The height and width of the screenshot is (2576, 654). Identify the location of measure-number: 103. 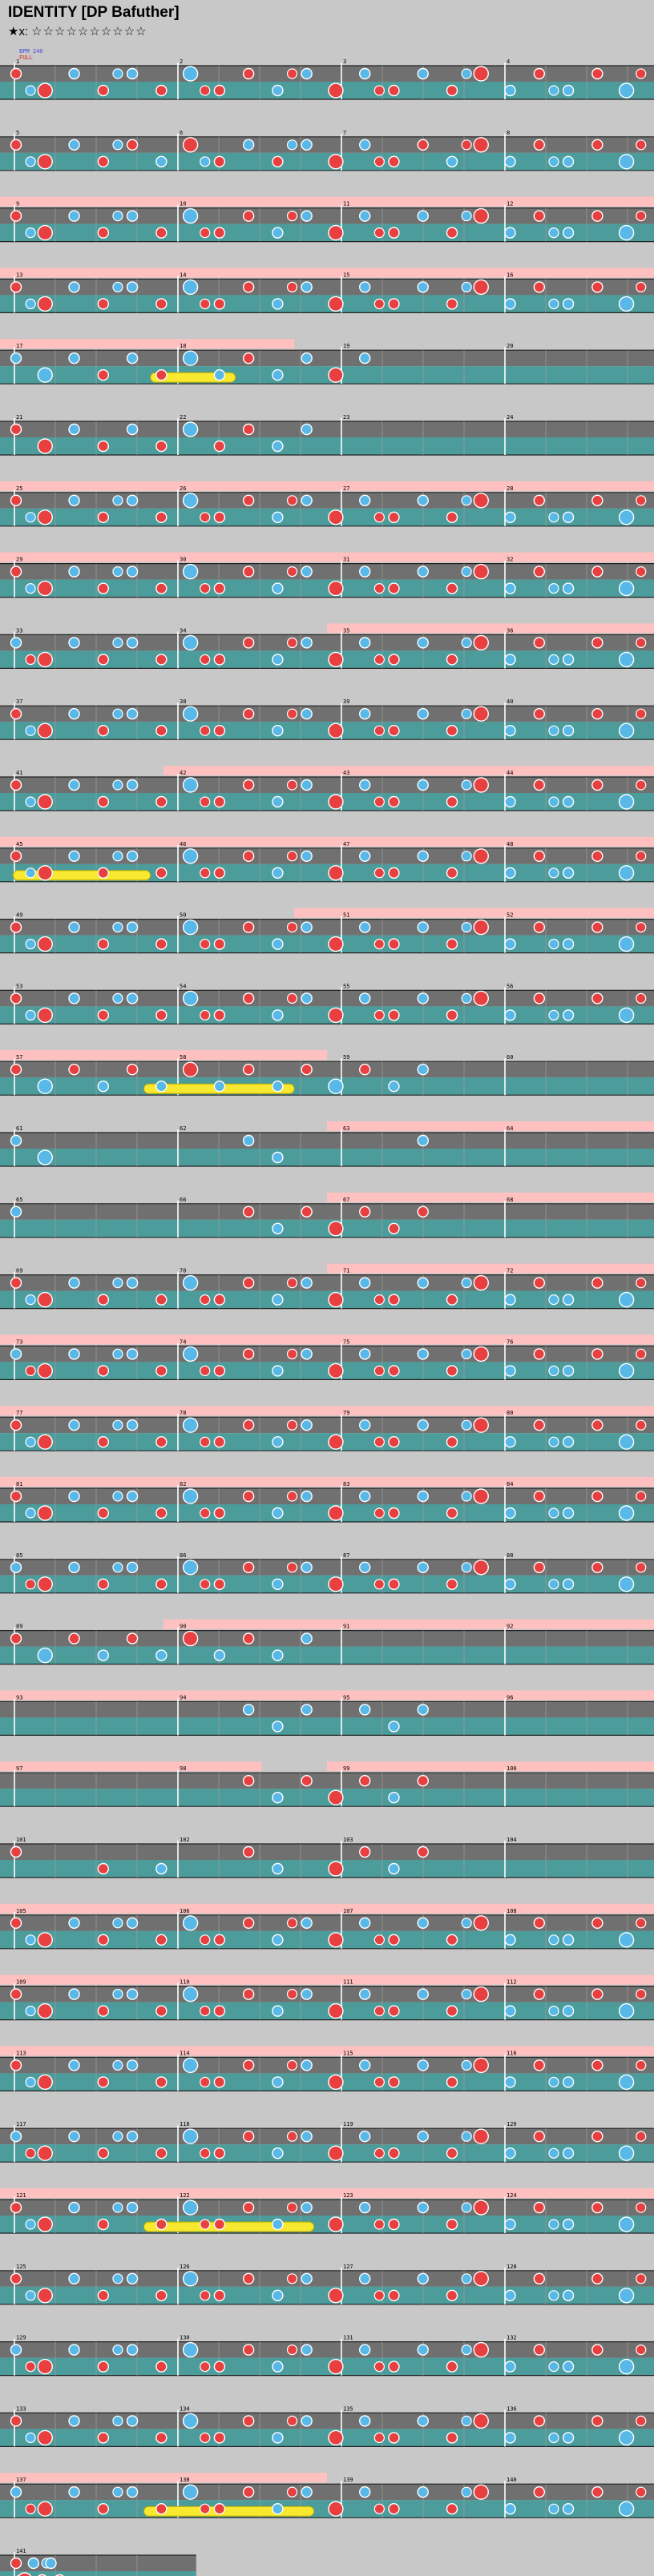
(348, 1840).